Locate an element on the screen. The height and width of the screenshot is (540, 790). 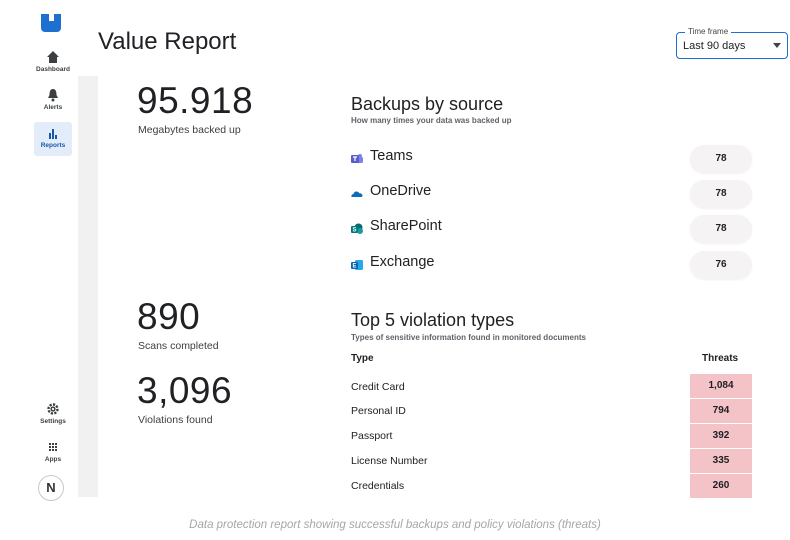
violation-threats: 1,084 is located at coordinates (721, 386).